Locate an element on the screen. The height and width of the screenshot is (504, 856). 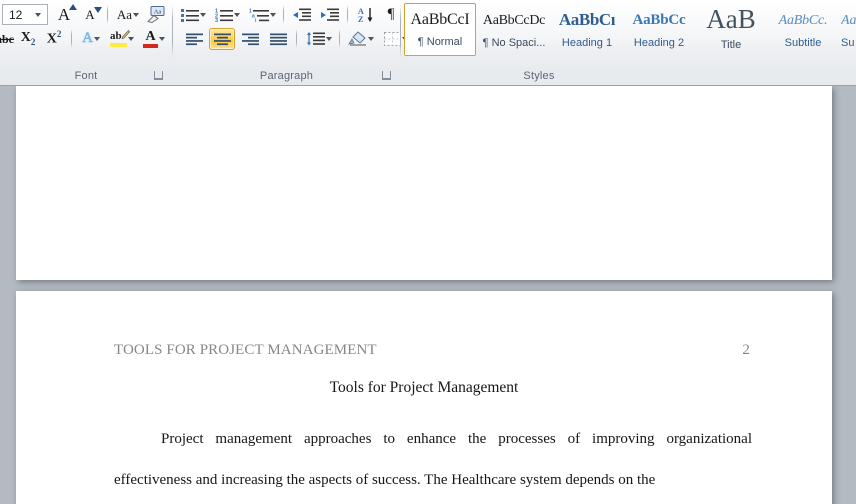
page-number: 2 is located at coordinates (746, 350).